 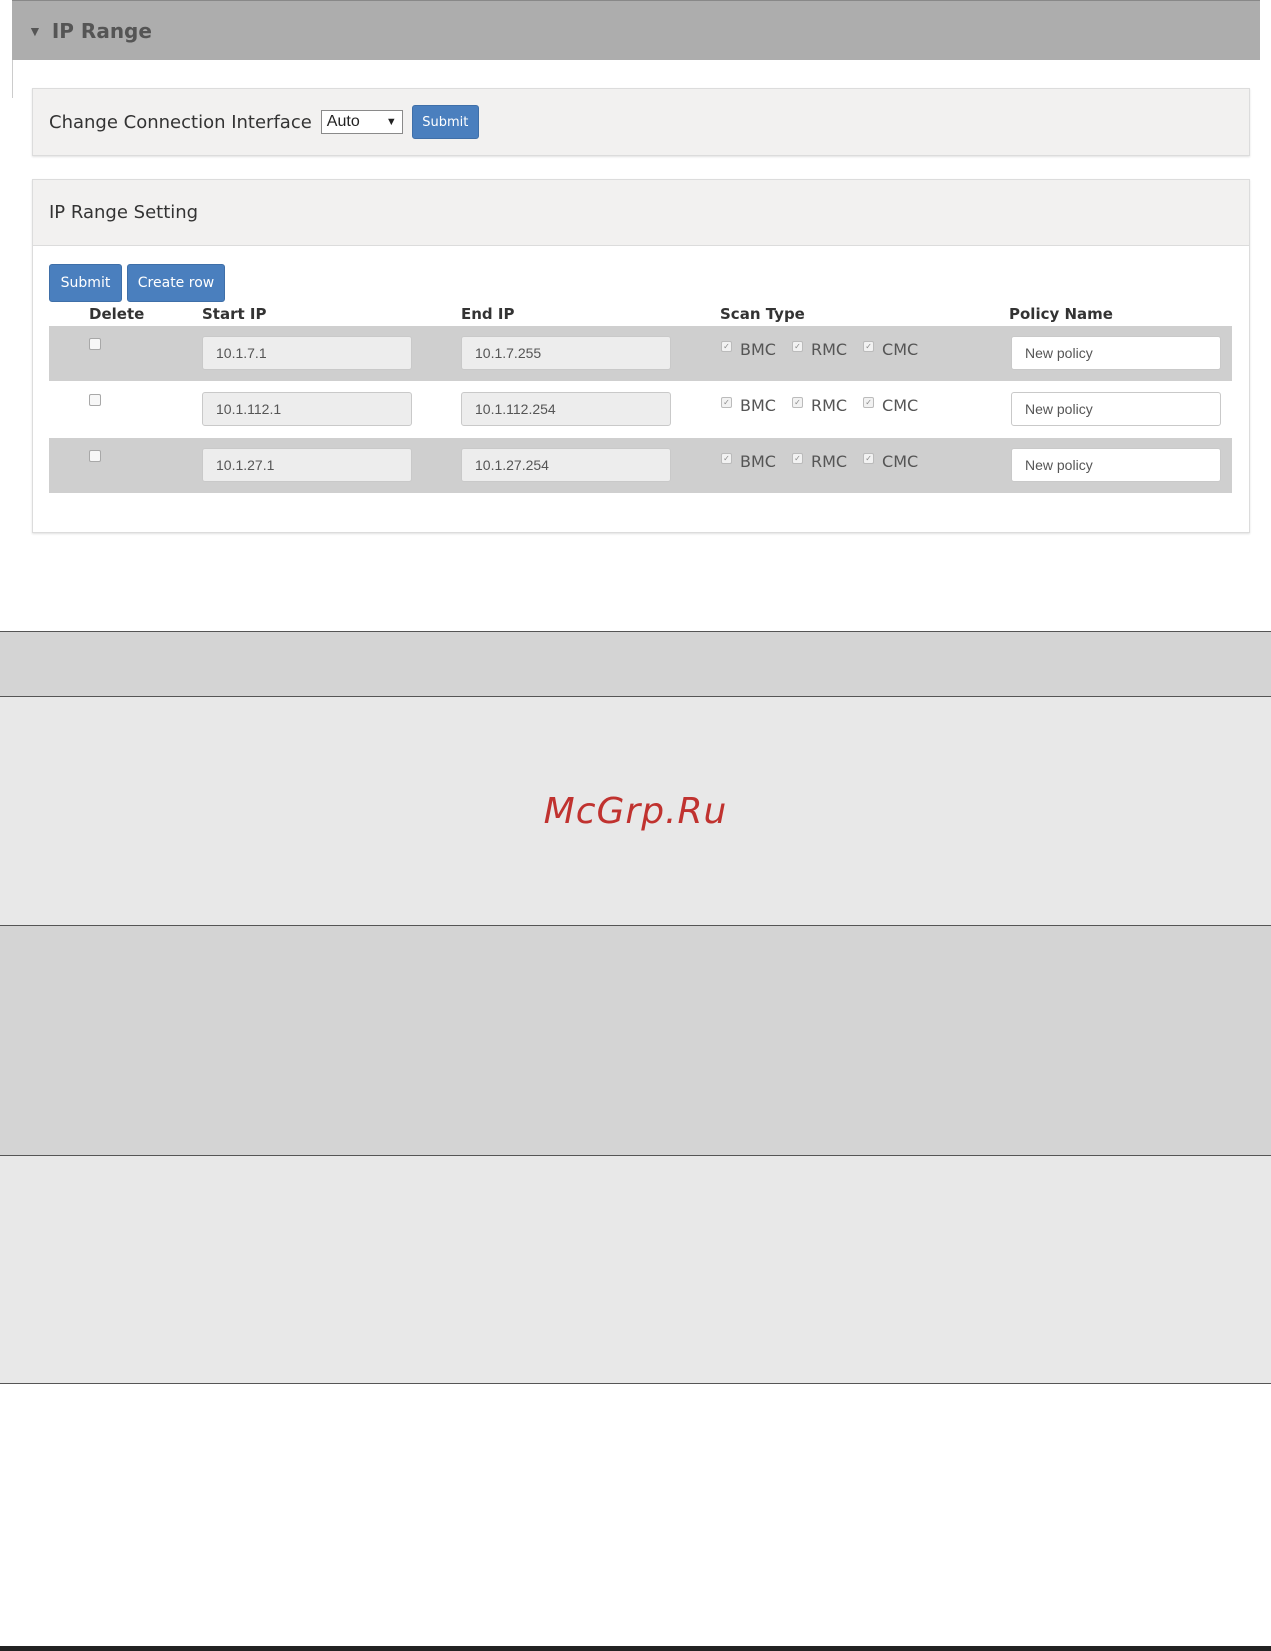 I want to click on end-ip-input: 10.1.27.254, so click(x=566, y=465).